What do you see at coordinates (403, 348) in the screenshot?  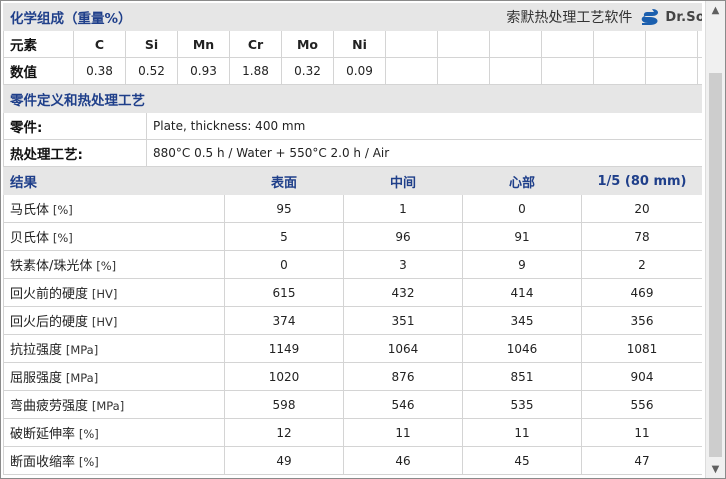 I see `result-value: 1064` at bounding box center [403, 348].